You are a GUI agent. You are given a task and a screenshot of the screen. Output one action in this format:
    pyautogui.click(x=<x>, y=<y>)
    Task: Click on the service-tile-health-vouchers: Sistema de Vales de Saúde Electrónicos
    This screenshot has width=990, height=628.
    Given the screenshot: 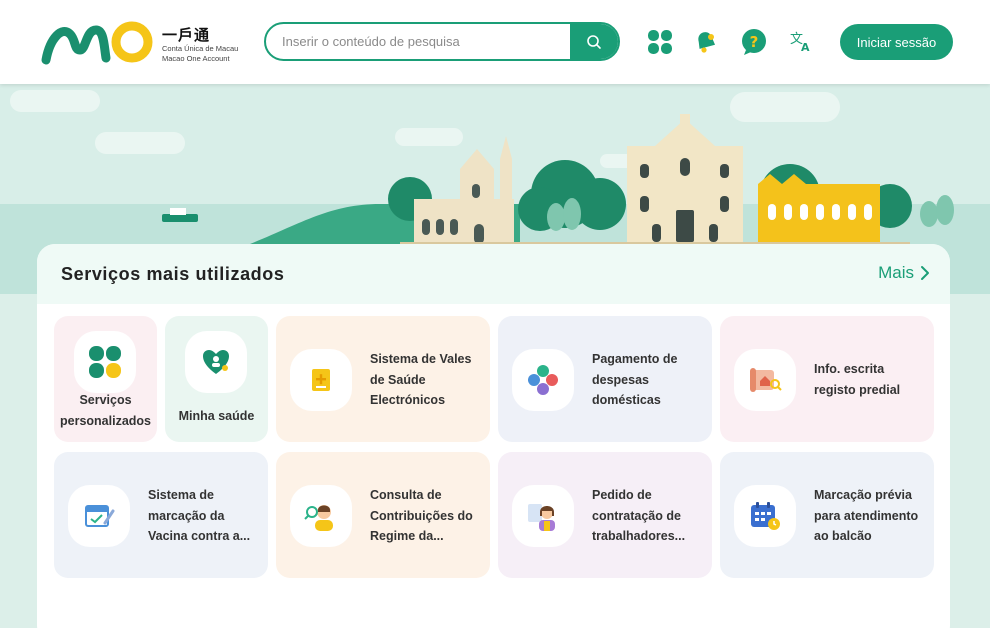 What is the action you would take?
    pyautogui.click(x=383, y=379)
    